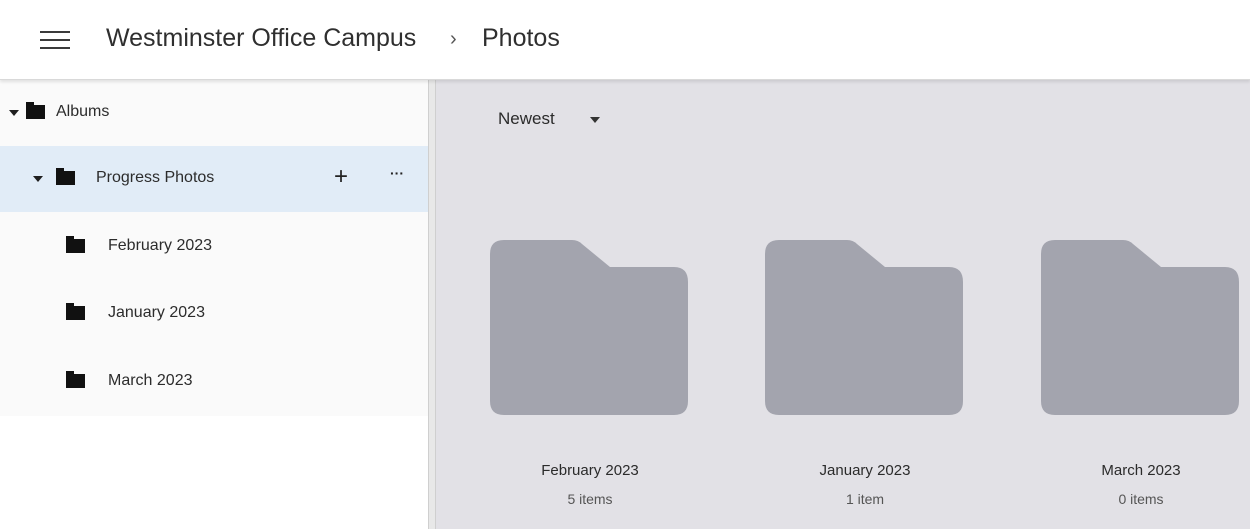 The image size is (1250, 529). Describe the element at coordinates (55, 41) in the screenshot. I see `hamburger-menu-icon` at that location.